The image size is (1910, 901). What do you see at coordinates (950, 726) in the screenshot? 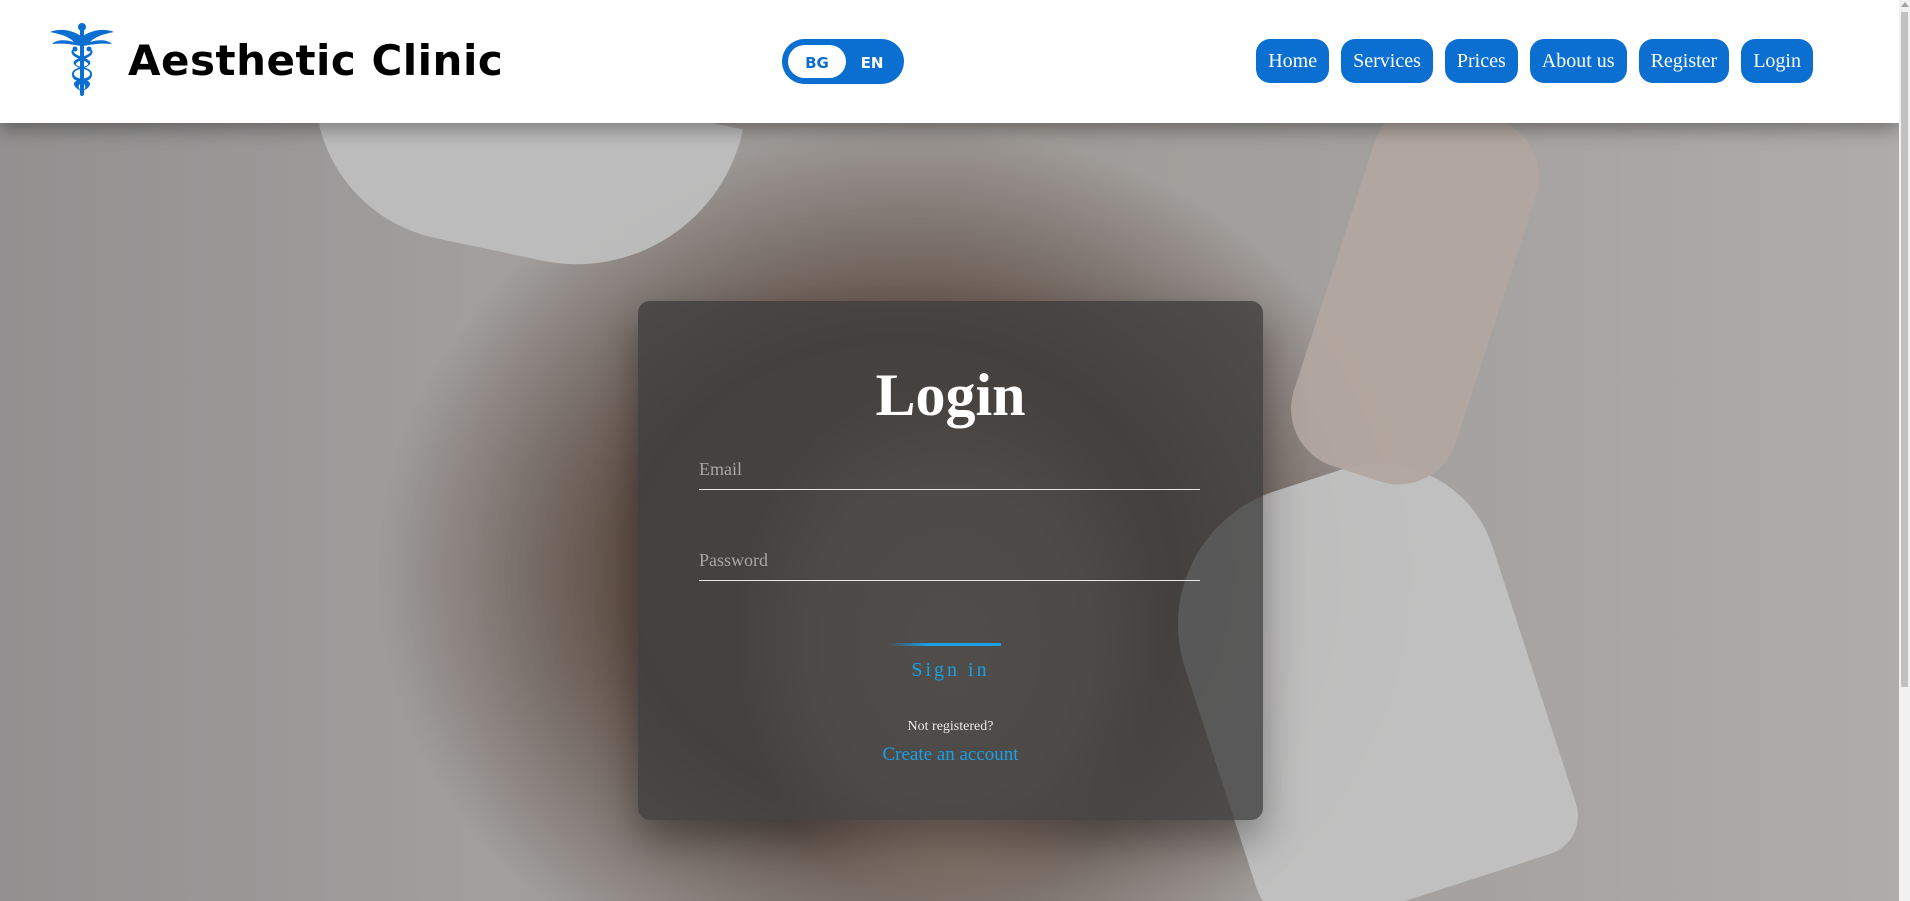
I see `not-registered-text: Not registered?` at bounding box center [950, 726].